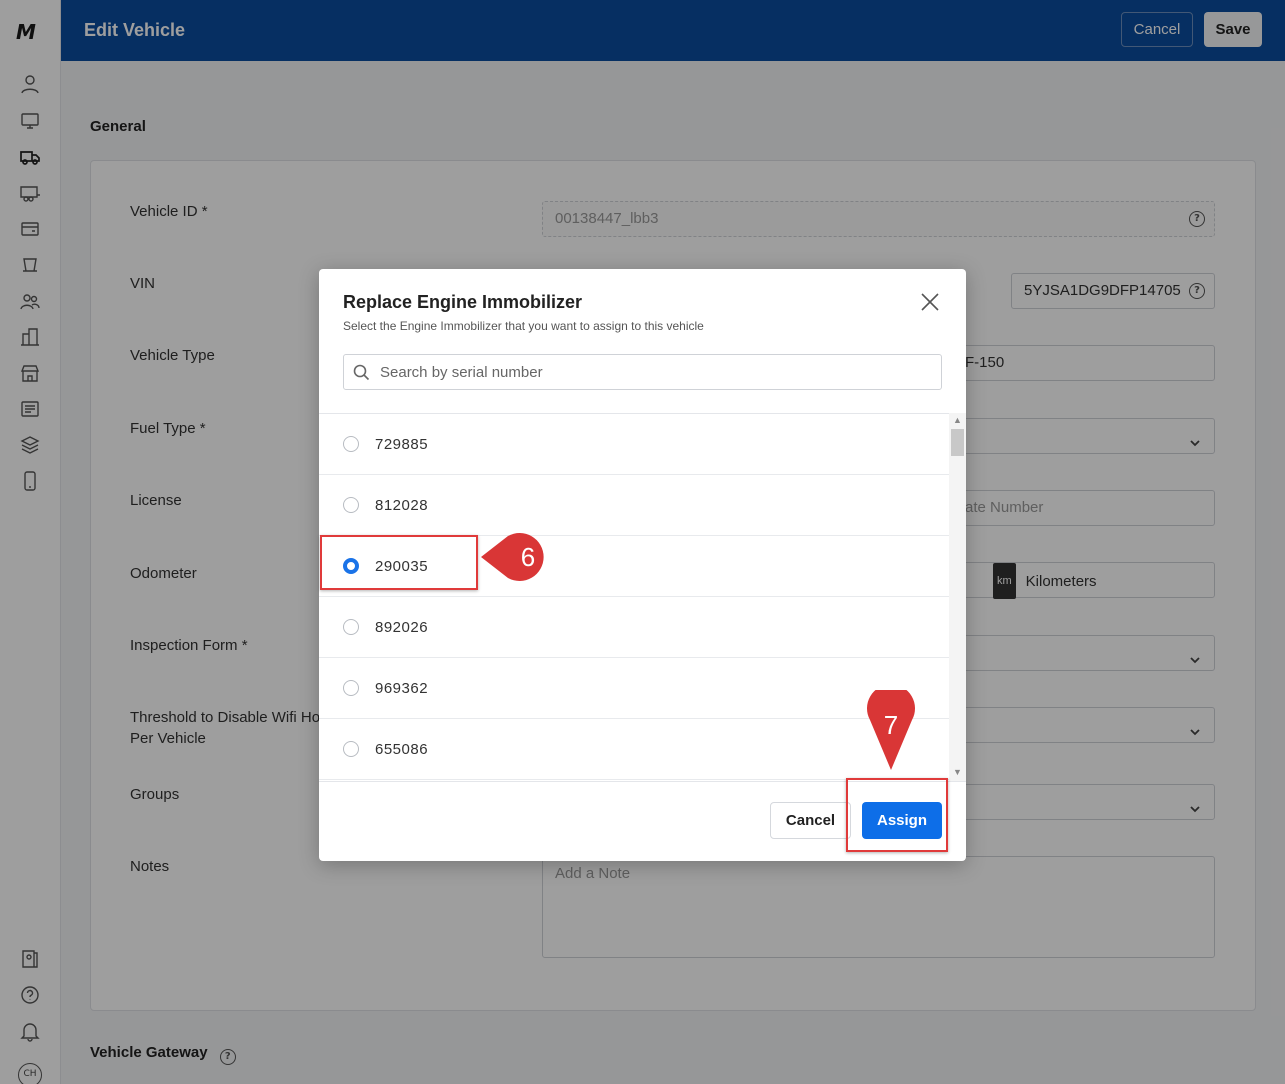  Describe the element at coordinates (402, 627) in the screenshot. I see `serial-number: 892026` at that location.